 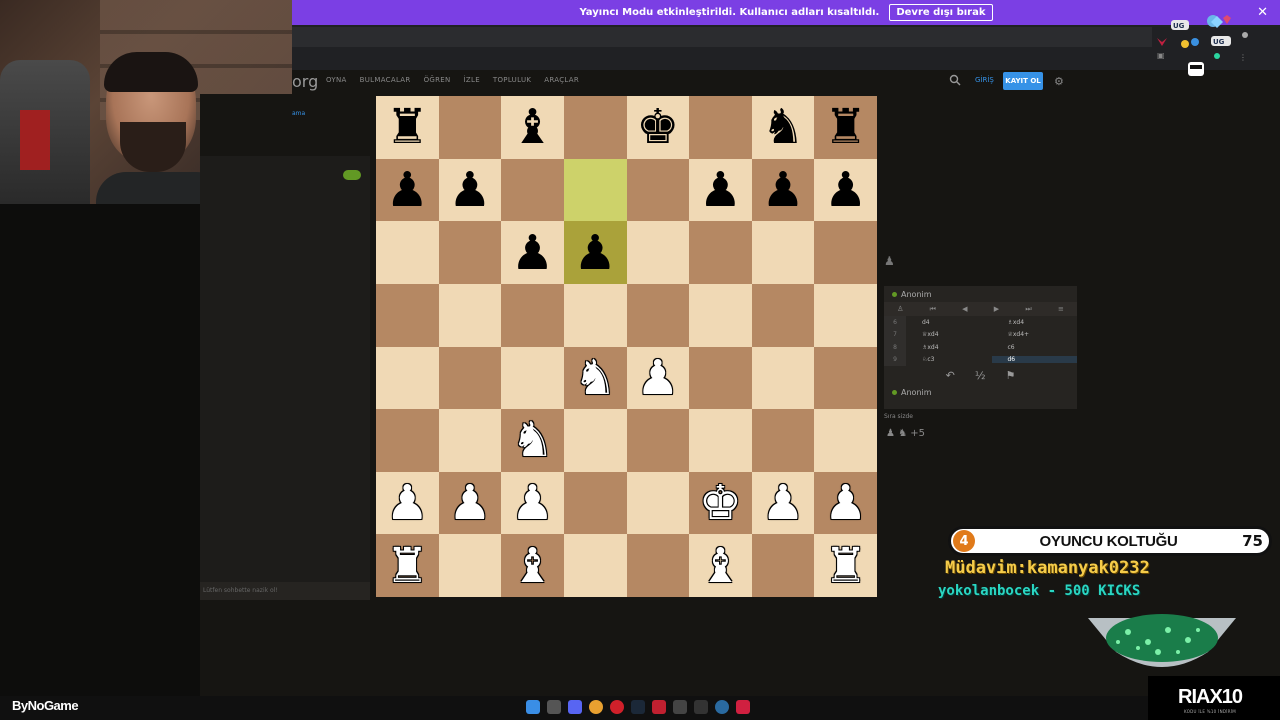 I want to click on nav-community: TOPLULUK, so click(x=512, y=80).